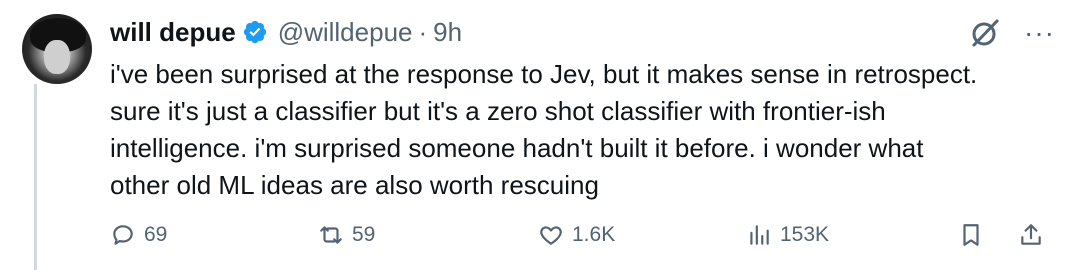 The width and height of the screenshot is (1080, 270). Describe the element at coordinates (594, 234) in the screenshot. I see `like-count: 1.6K` at that location.